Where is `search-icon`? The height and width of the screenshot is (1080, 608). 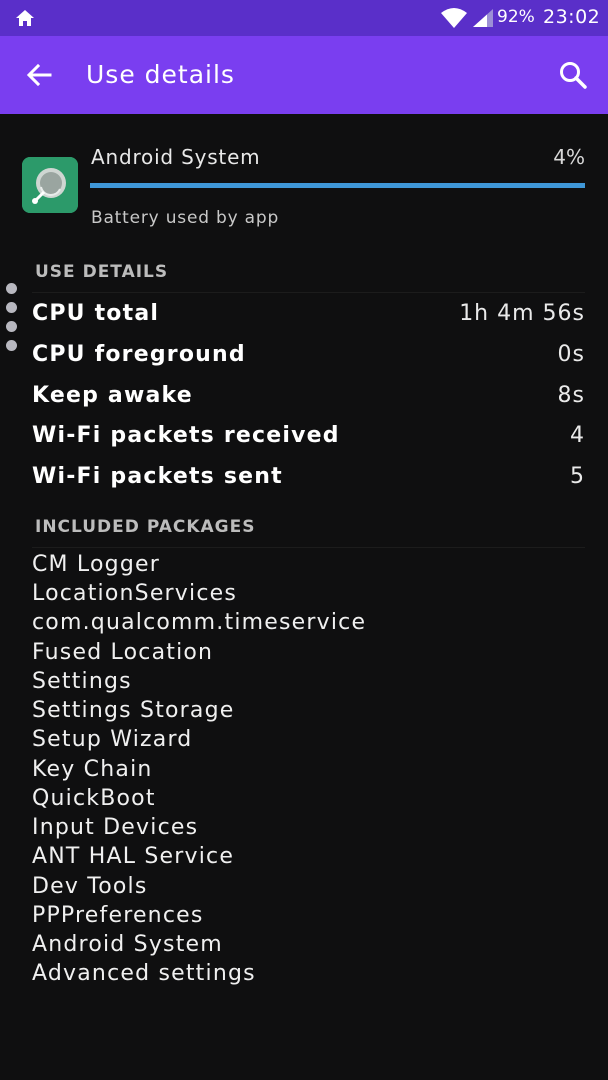 search-icon is located at coordinates (573, 75).